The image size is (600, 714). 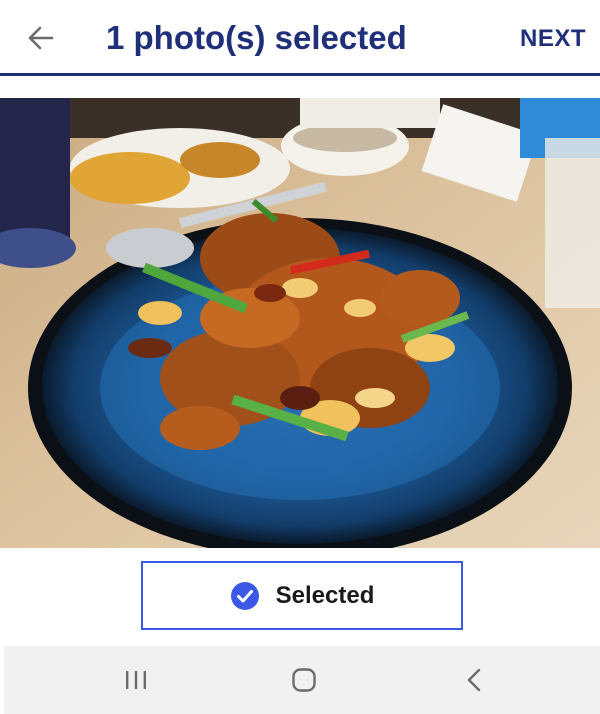 I want to click on back-chevron-icon, so click(x=474, y=680).